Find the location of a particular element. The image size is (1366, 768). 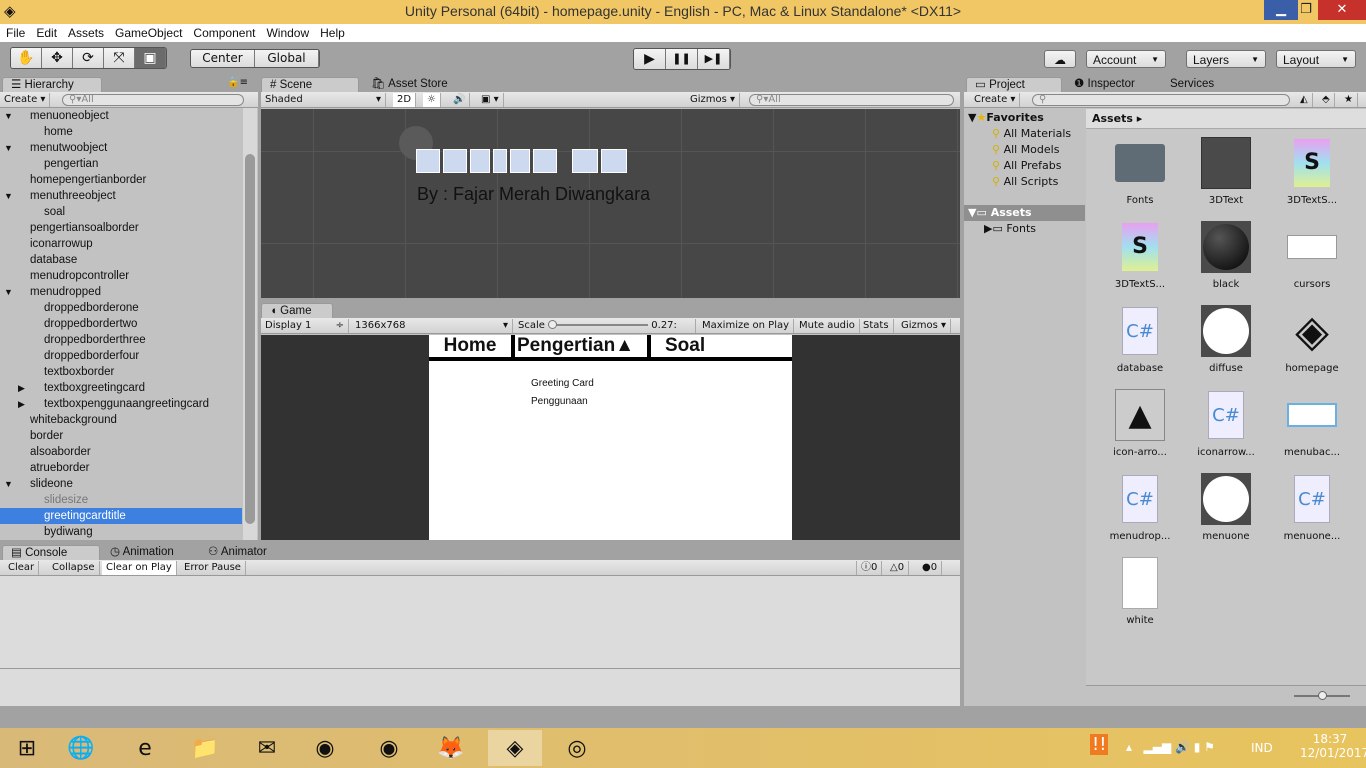

hierarchy-item: droppedborderthree is located at coordinates (121, 340).